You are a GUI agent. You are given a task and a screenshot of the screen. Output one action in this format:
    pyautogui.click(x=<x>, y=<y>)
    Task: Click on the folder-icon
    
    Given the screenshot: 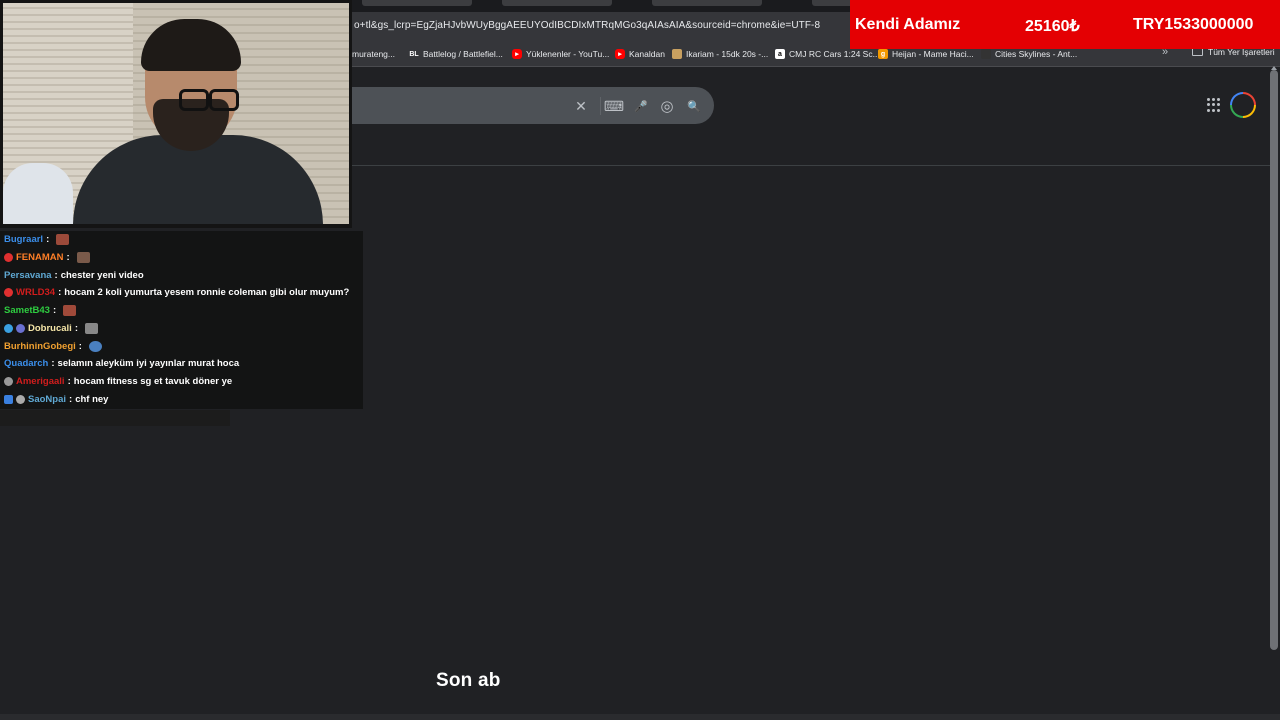 What is the action you would take?
    pyautogui.click(x=1197, y=52)
    